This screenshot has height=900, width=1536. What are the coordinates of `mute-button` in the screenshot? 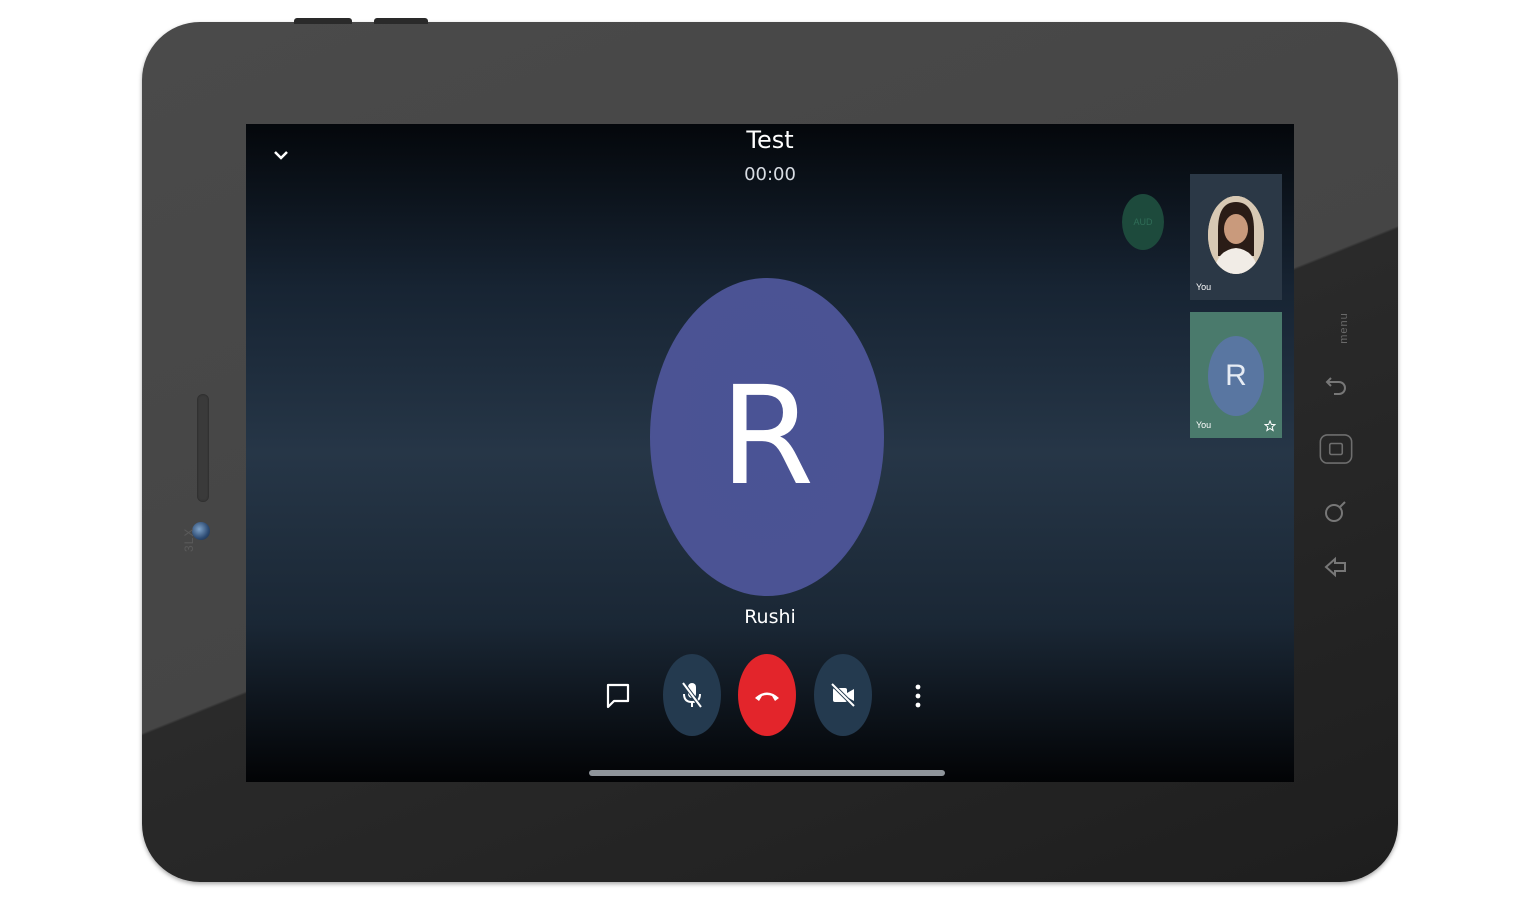 It's located at (692, 695).